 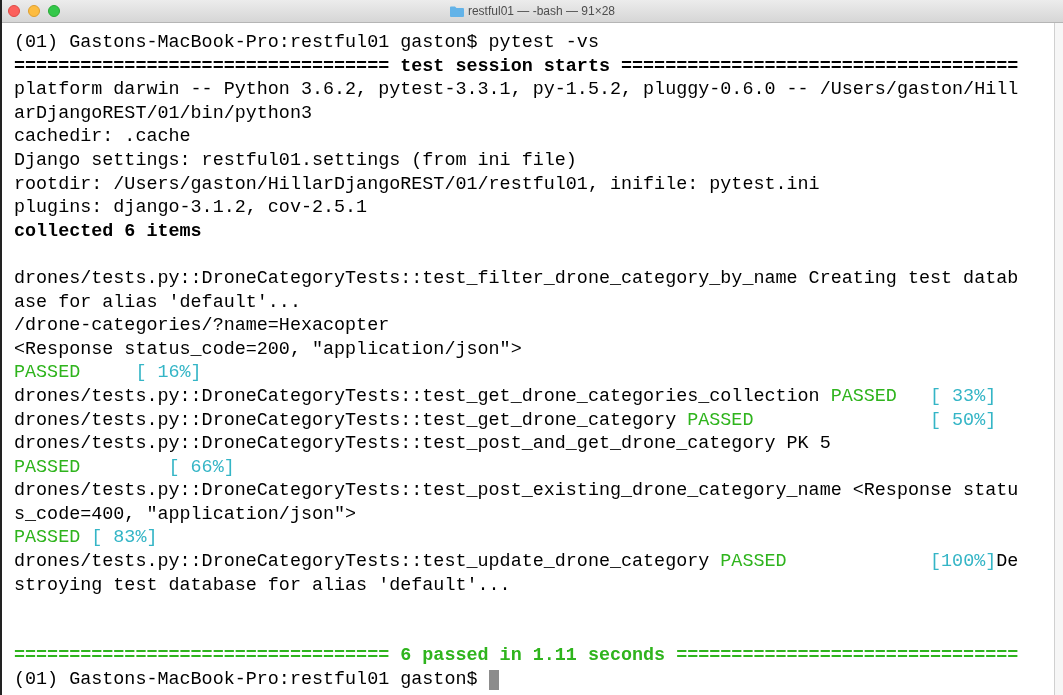 What do you see at coordinates (306, 43) in the screenshot?
I see `terminal-line: (01) Gastons-MacBook-Pro:restful01 gaston$ pytest -vs` at bounding box center [306, 43].